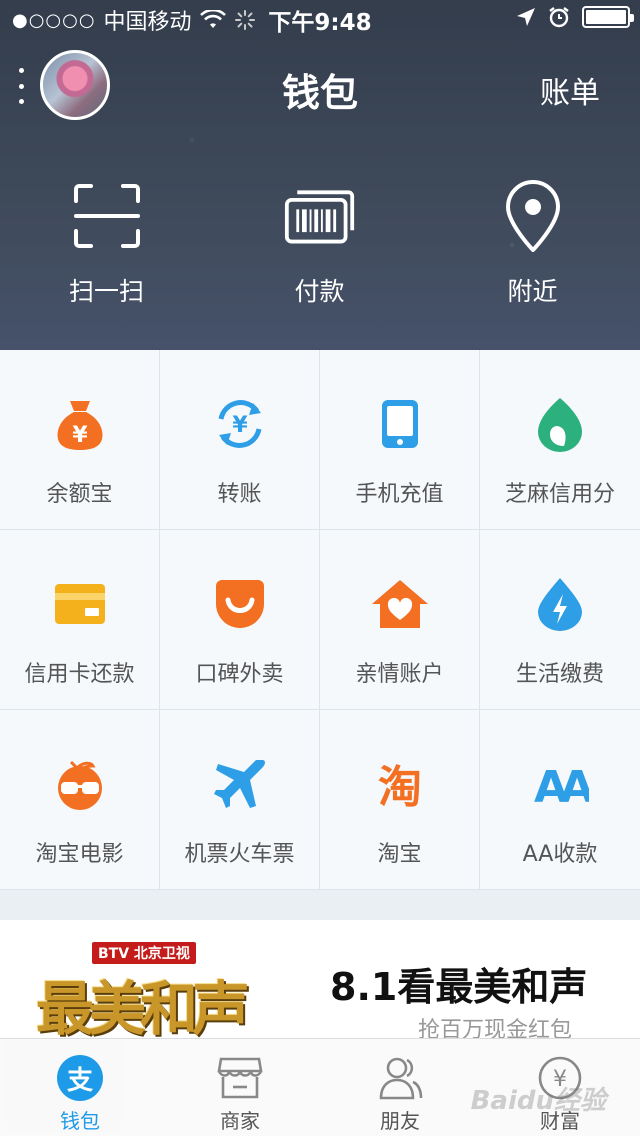 The width and height of the screenshot is (640, 1136). I want to click on bill-button: 账单, so click(570, 90).